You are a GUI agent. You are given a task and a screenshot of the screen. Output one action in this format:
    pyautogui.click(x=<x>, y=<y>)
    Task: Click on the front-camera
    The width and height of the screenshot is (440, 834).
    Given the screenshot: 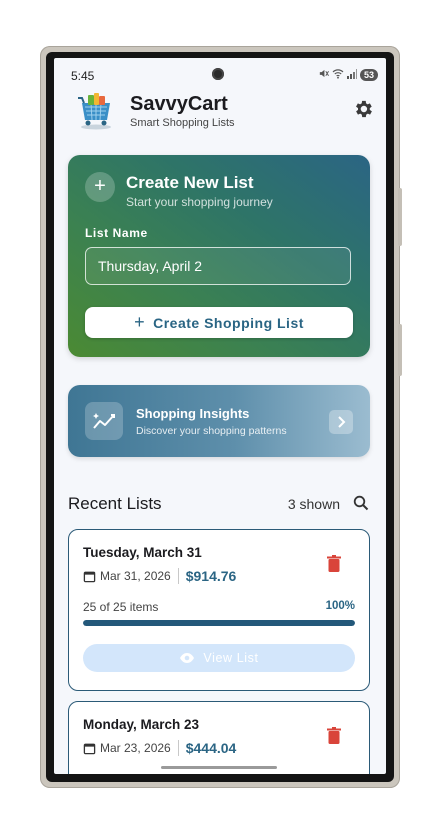 What is the action you would take?
    pyautogui.click(x=218, y=74)
    